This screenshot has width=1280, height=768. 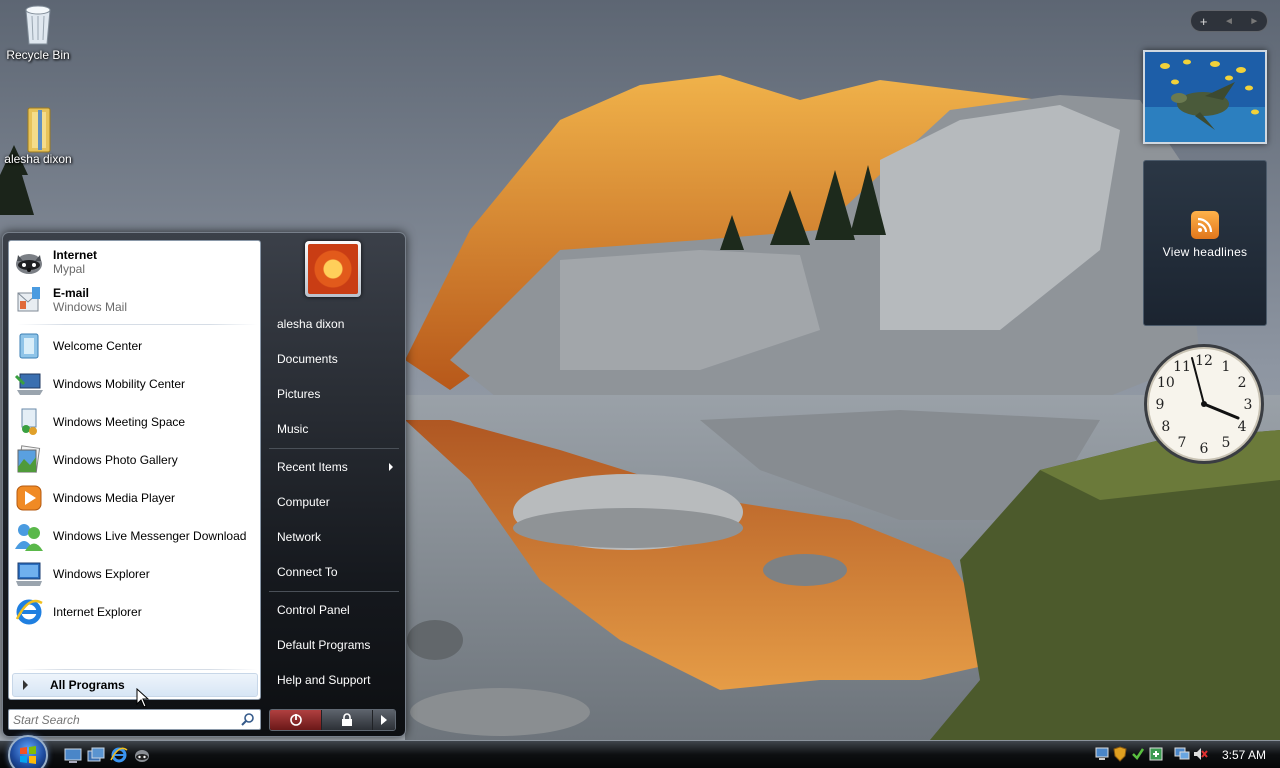 What do you see at coordinates (38, 129) in the screenshot?
I see `user-folder-icon` at bounding box center [38, 129].